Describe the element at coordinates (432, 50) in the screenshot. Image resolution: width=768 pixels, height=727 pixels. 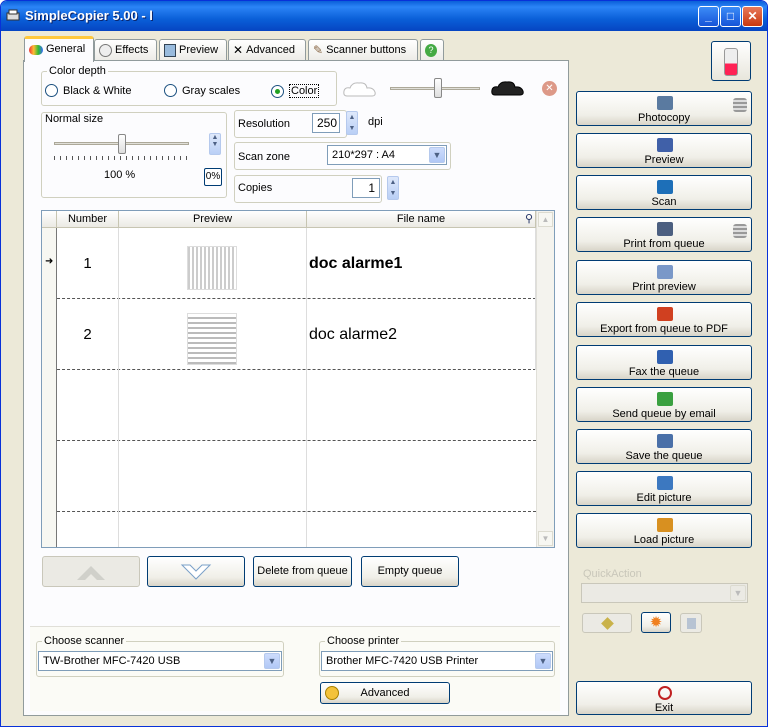
I see `tab-help: ?` at that location.